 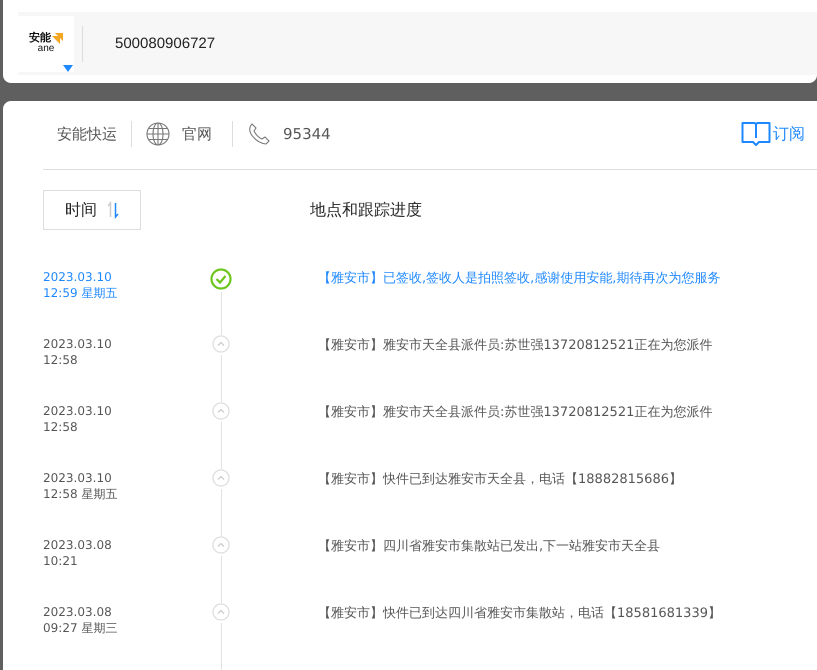 I want to click on globe-icon, so click(x=158, y=134).